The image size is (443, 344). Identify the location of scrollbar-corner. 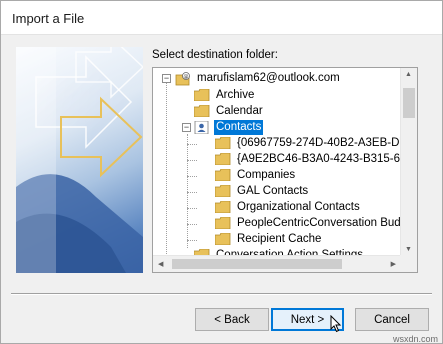
(408, 263).